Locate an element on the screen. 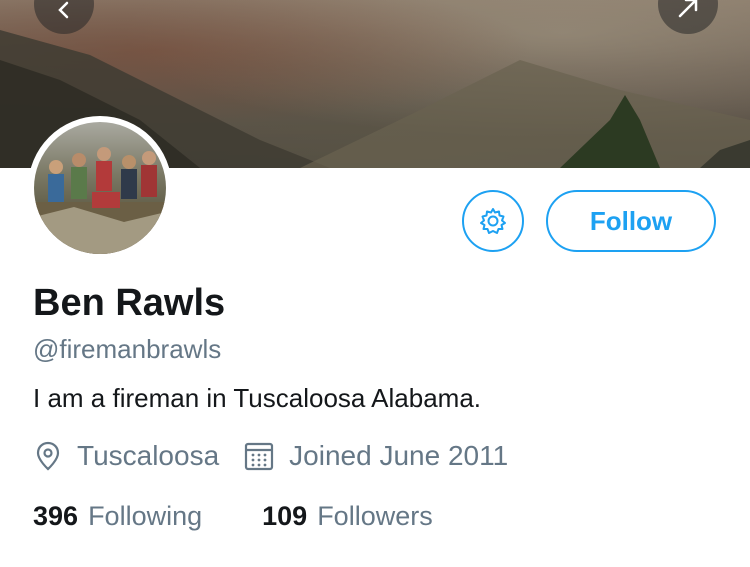 The width and height of the screenshot is (750, 567). avatar is located at coordinates (100, 188).